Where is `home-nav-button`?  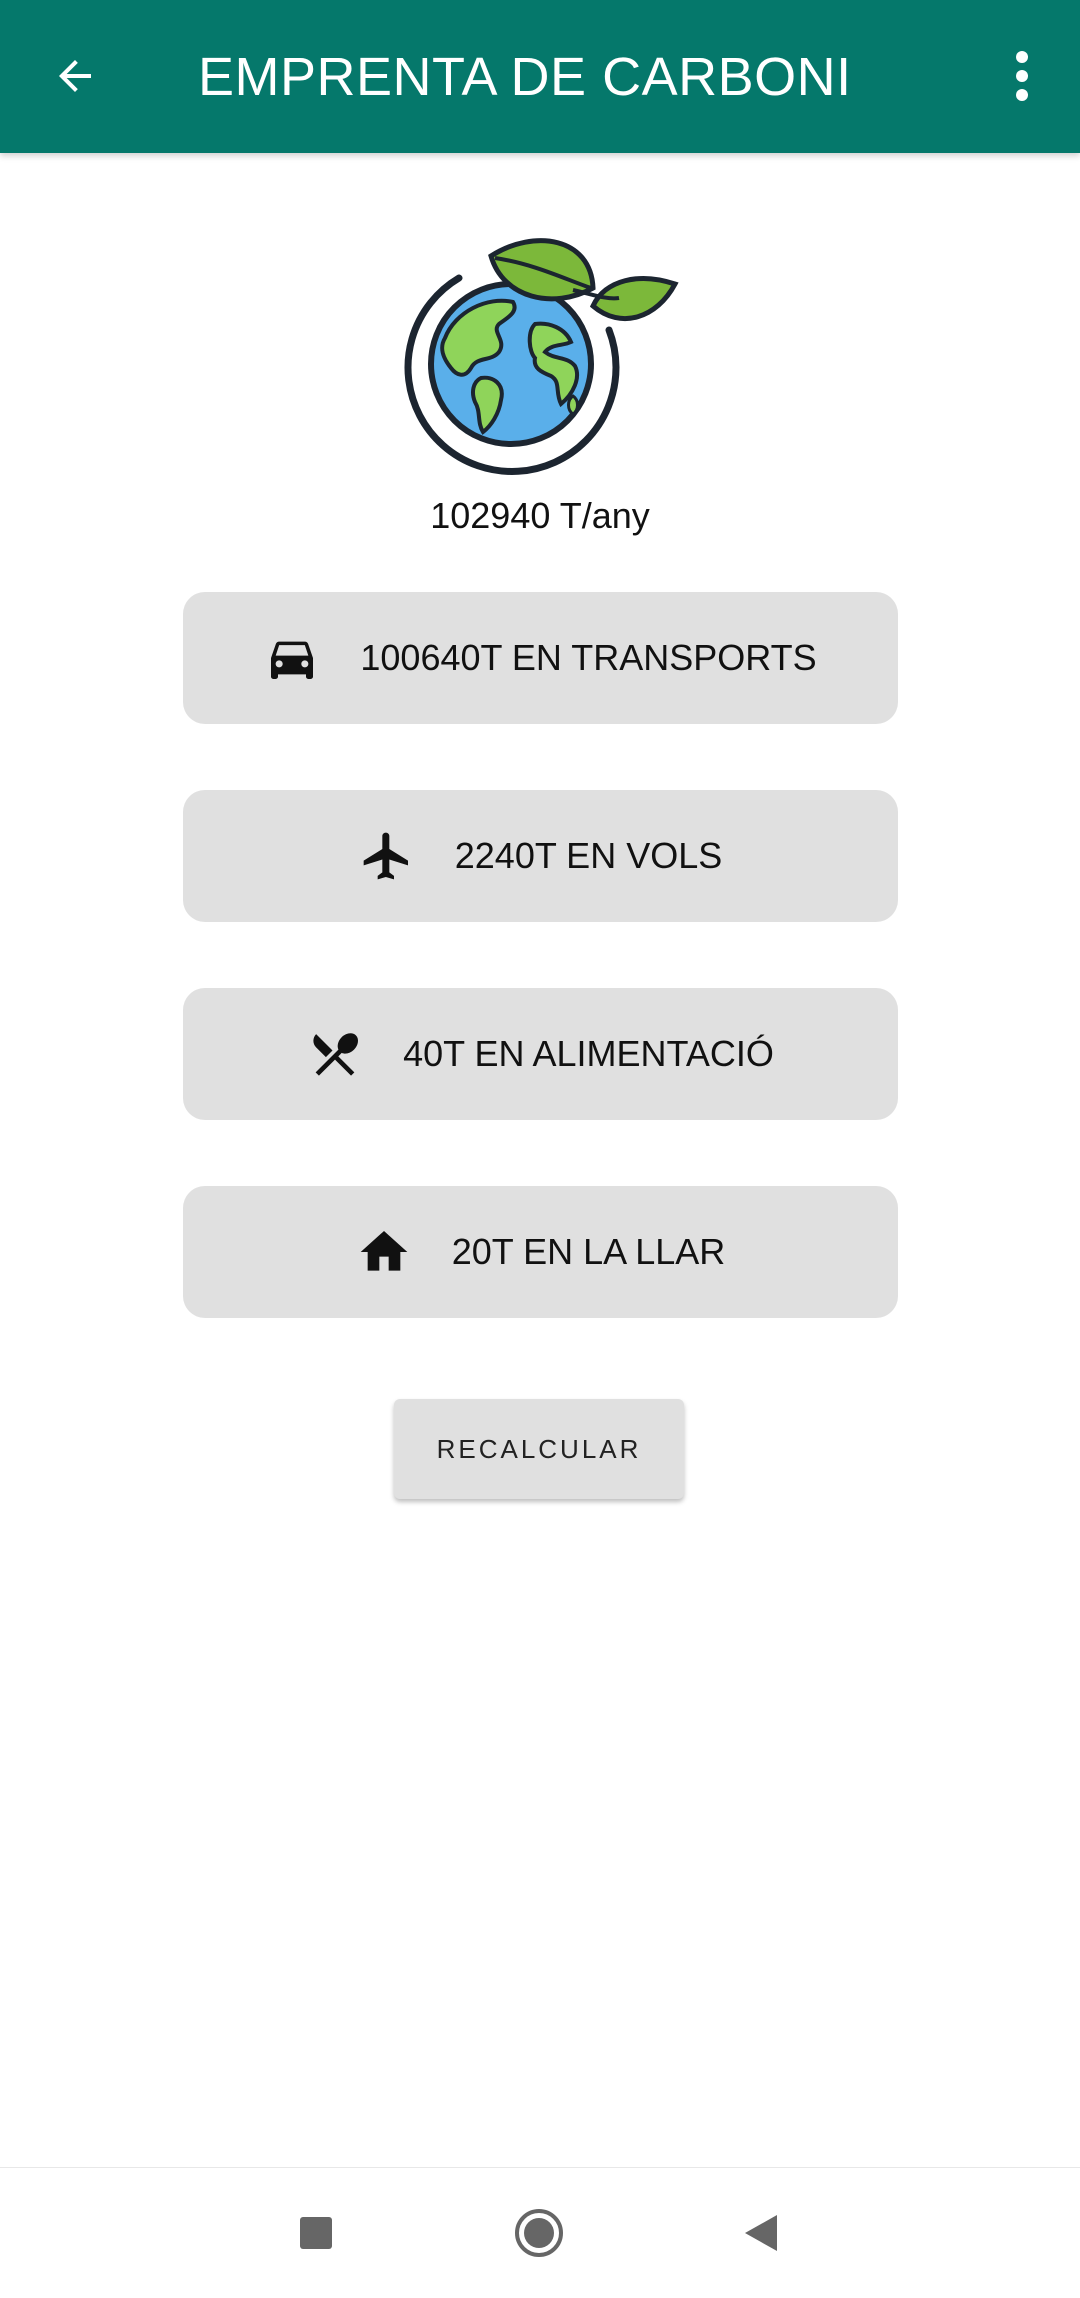
home-nav-button is located at coordinates (539, 2233).